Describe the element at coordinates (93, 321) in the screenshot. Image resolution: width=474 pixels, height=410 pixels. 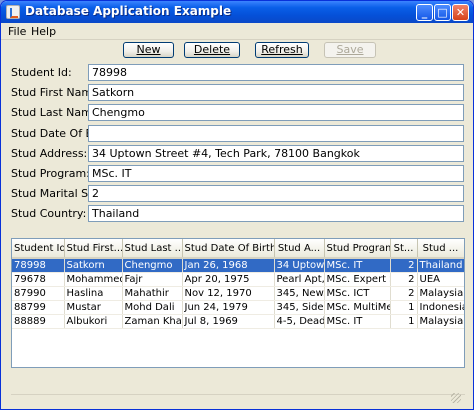
I see `table-cell: Albukori` at that location.